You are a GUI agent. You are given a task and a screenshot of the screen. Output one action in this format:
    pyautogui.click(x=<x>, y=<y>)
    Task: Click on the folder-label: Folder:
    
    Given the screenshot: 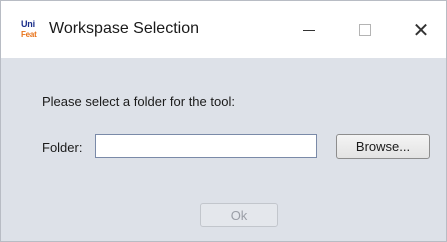 What is the action you would take?
    pyautogui.click(x=62, y=147)
    